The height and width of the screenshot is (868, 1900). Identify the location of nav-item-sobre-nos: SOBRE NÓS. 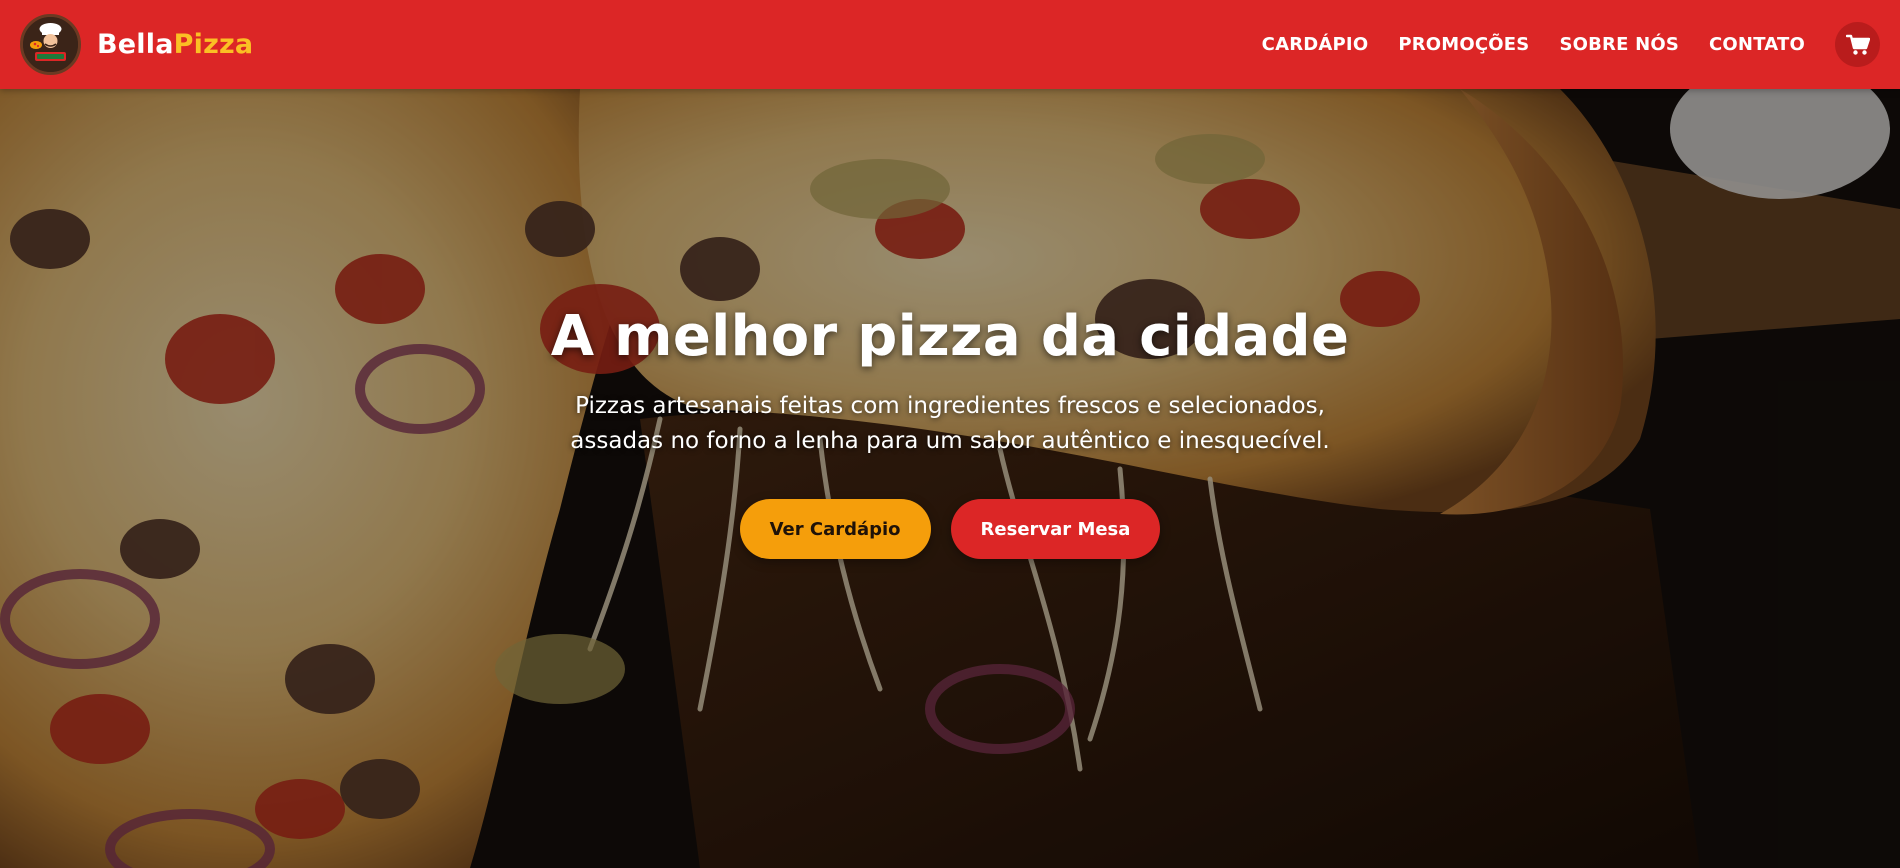
(1619, 44).